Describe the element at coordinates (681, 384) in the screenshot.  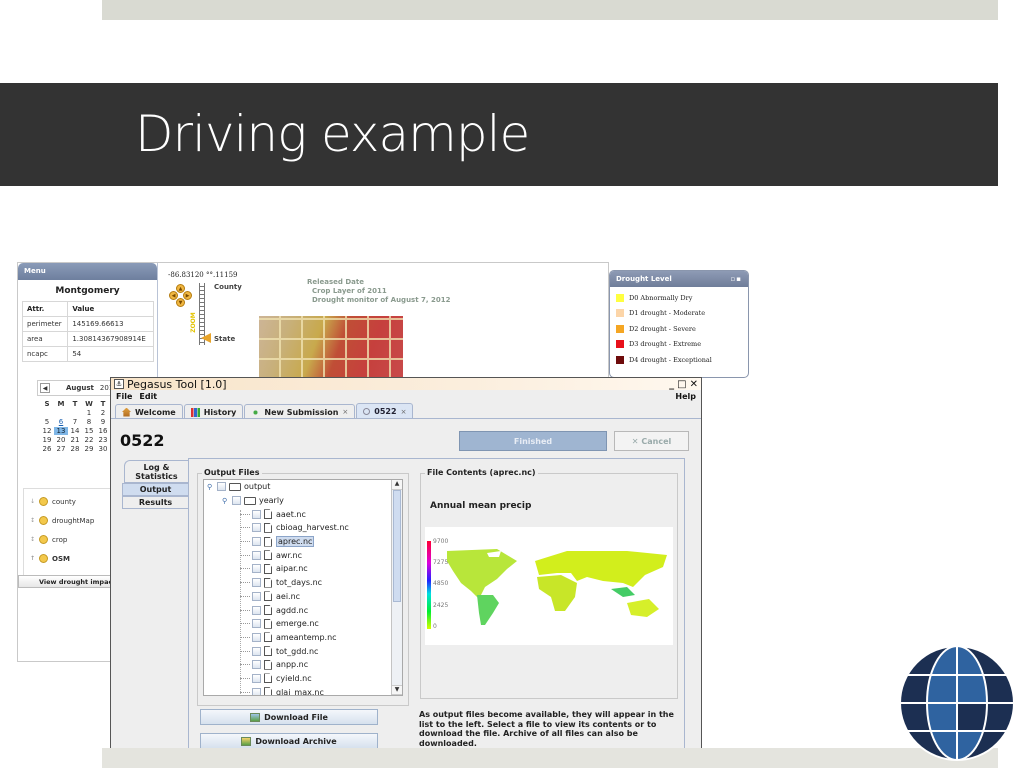
I see `maximize-icon: □` at that location.